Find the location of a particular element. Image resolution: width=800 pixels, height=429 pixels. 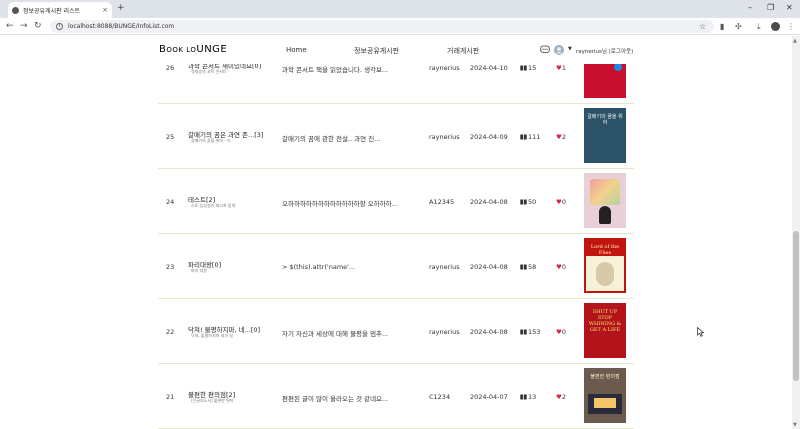

chat-icon is located at coordinates (545, 50).